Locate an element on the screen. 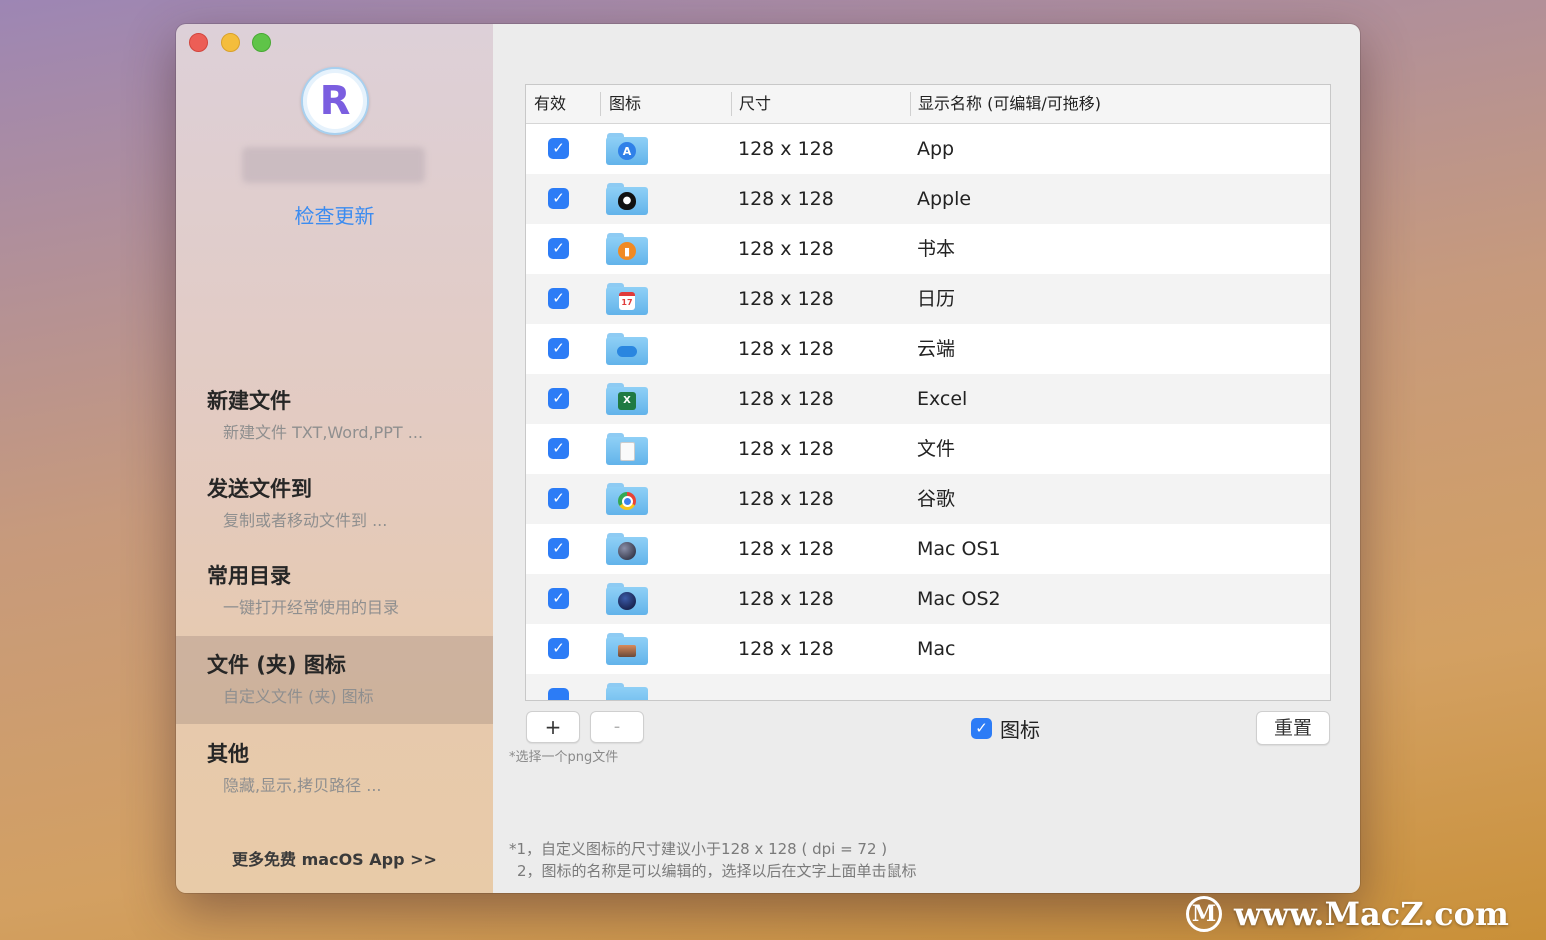 The height and width of the screenshot is (940, 1546). table-row: ✓ 128 x 128 文件 is located at coordinates (928, 449).